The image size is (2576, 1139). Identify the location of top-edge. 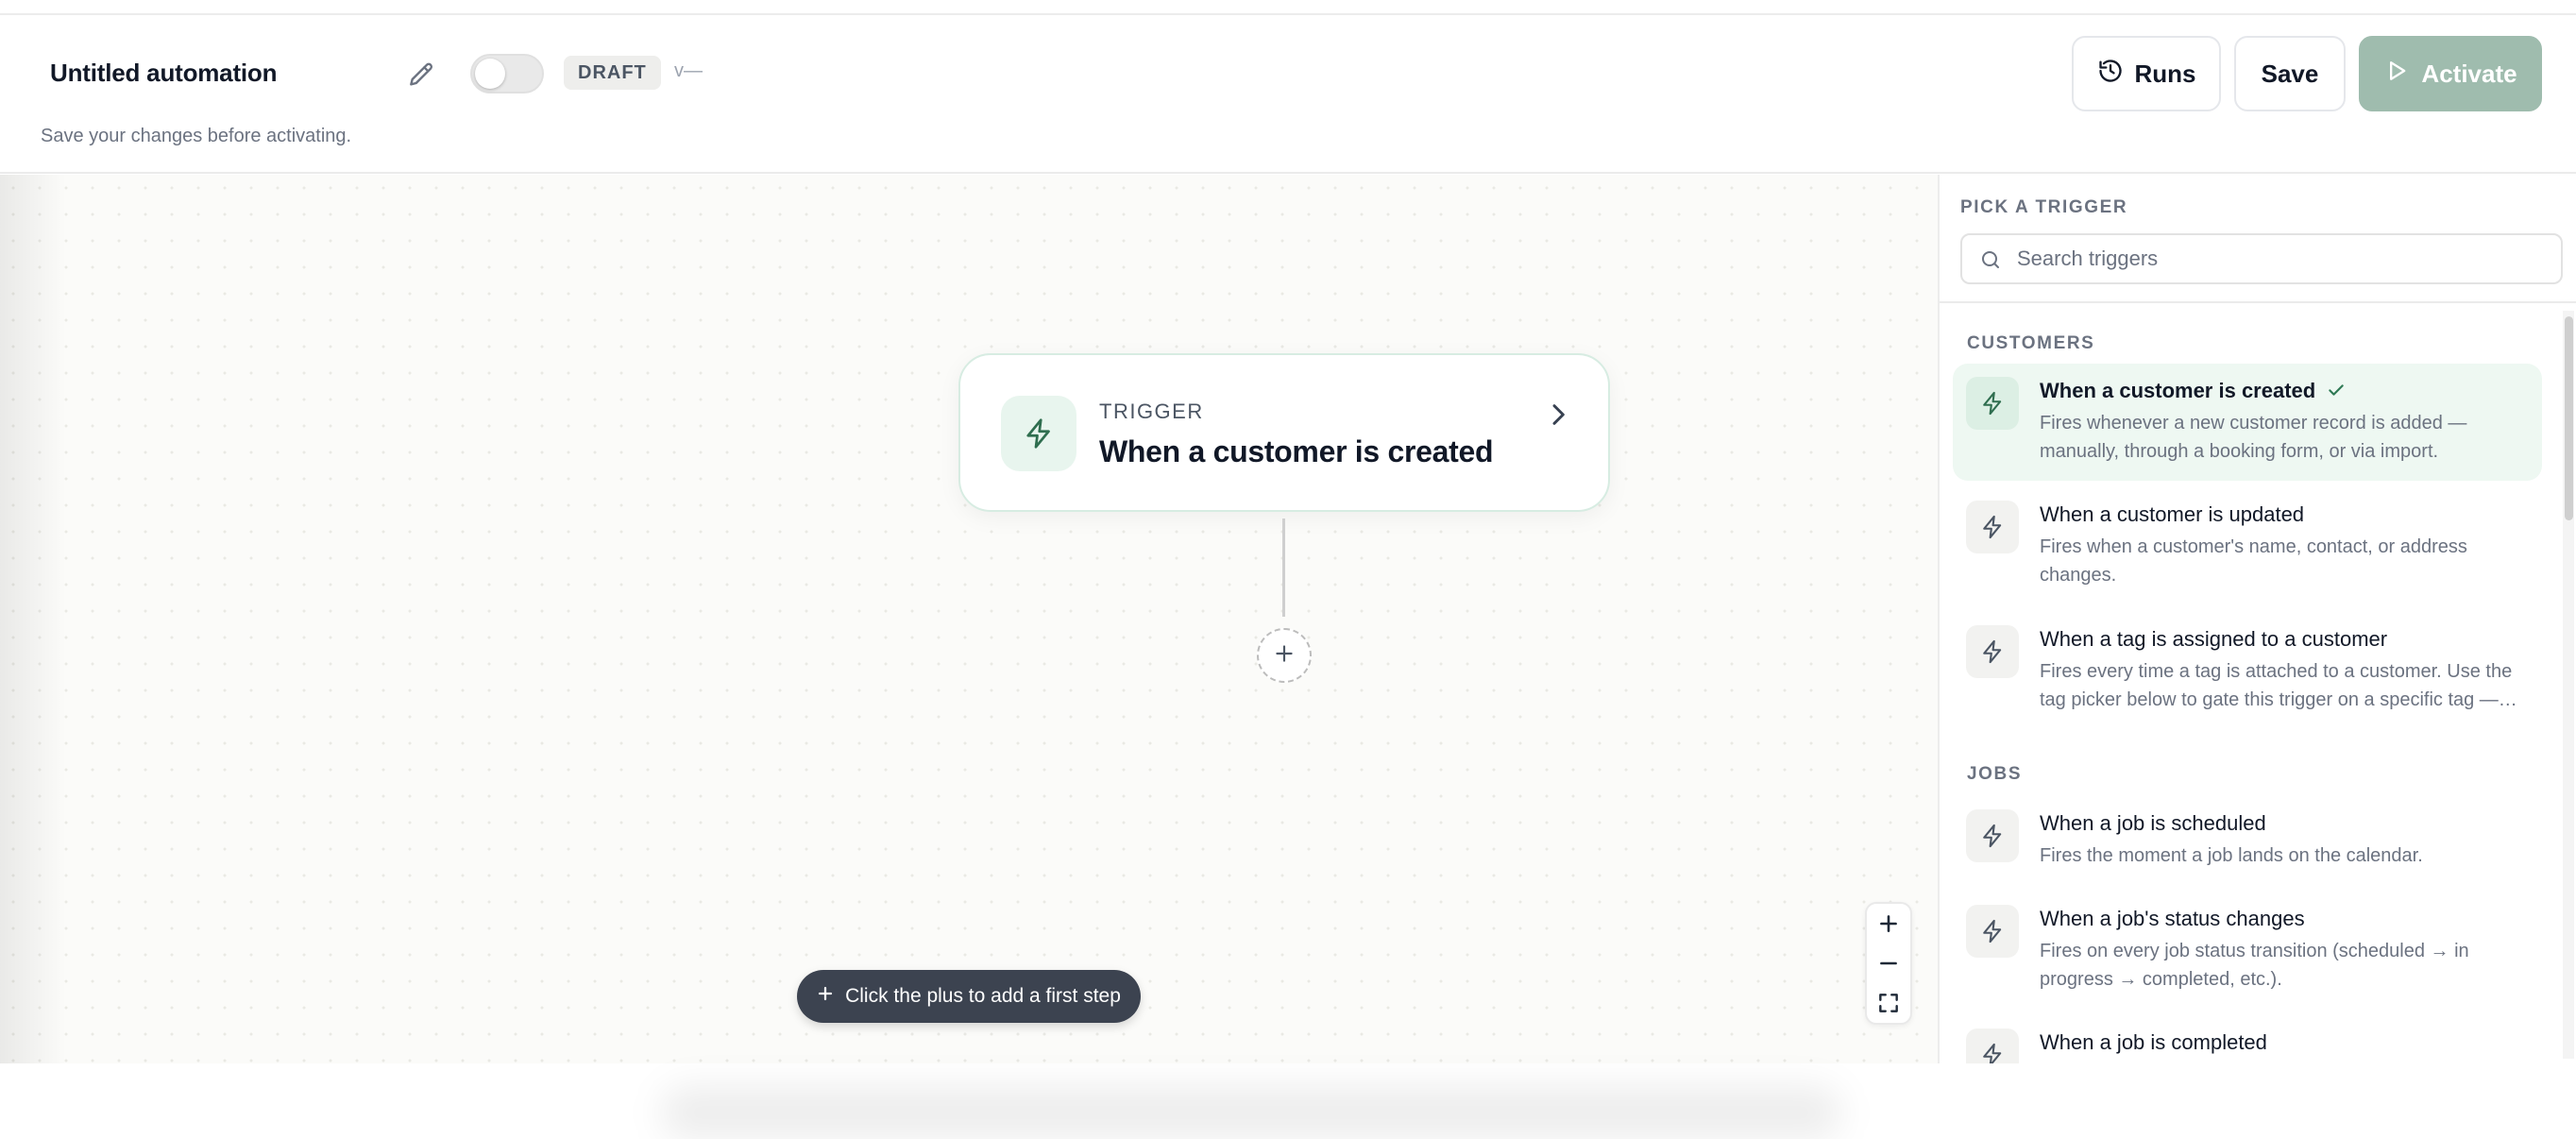
(1288, 7).